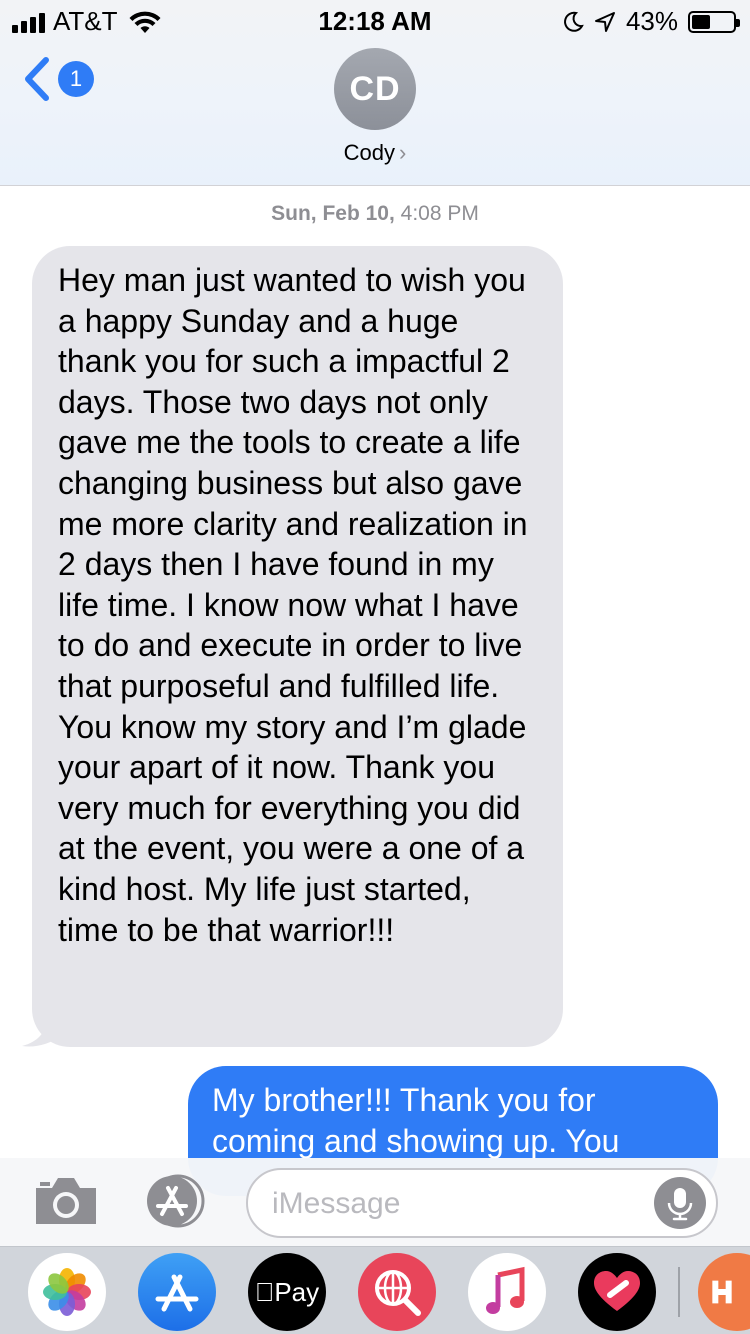 Image resolution: width=750 pixels, height=1334 pixels. I want to click on camera-icon, so click(66, 1201).